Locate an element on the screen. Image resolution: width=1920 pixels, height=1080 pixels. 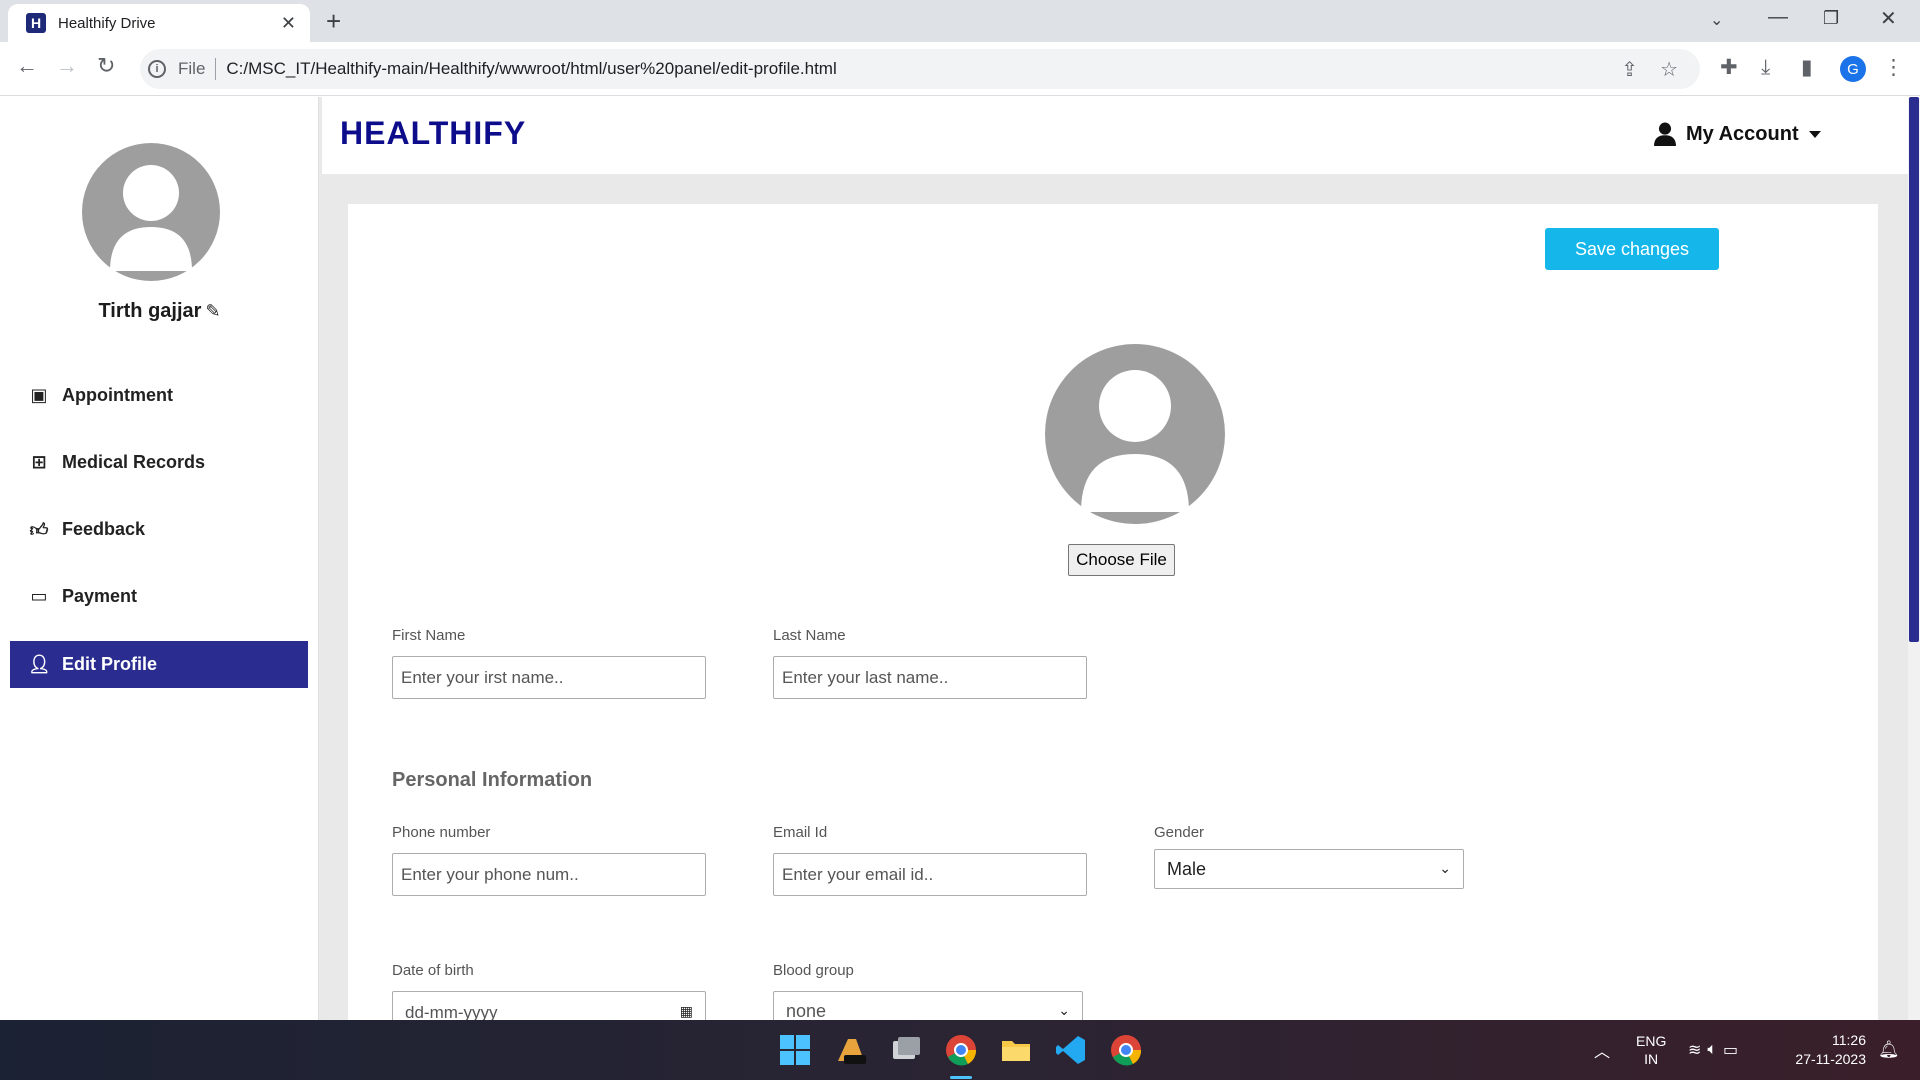
dob-label: Date of birth is located at coordinates (433, 970).